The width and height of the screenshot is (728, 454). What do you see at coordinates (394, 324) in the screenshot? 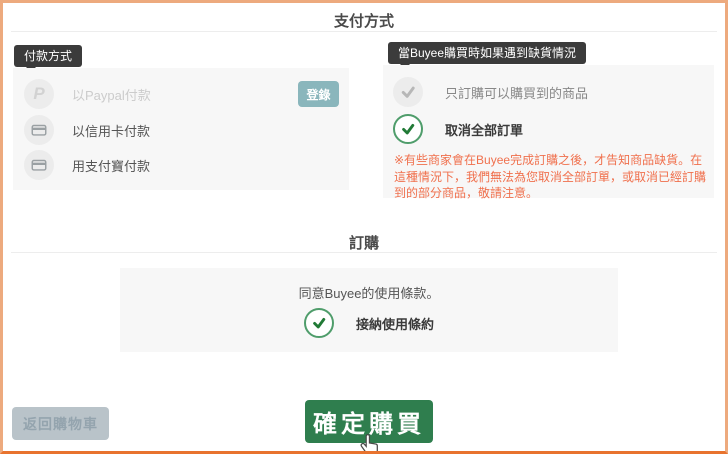
I see `terms-accept-label: 接納使用條約` at bounding box center [394, 324].